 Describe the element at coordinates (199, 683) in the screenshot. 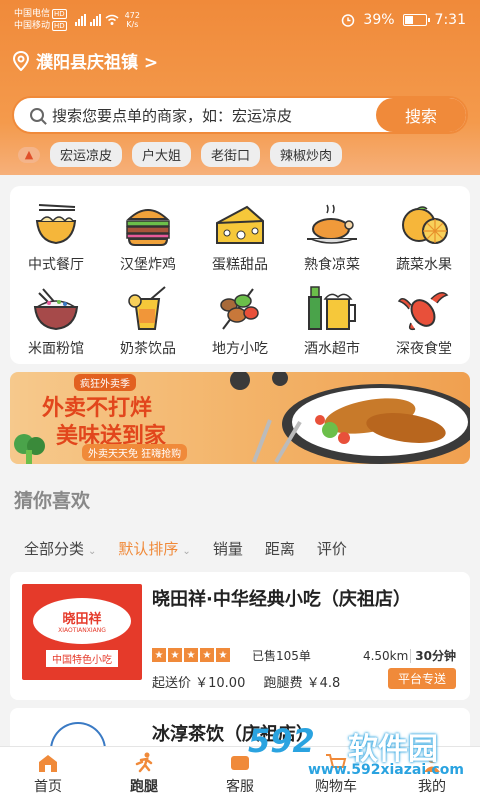

I see `min-order: 起送价 ￥10.00` at that location.